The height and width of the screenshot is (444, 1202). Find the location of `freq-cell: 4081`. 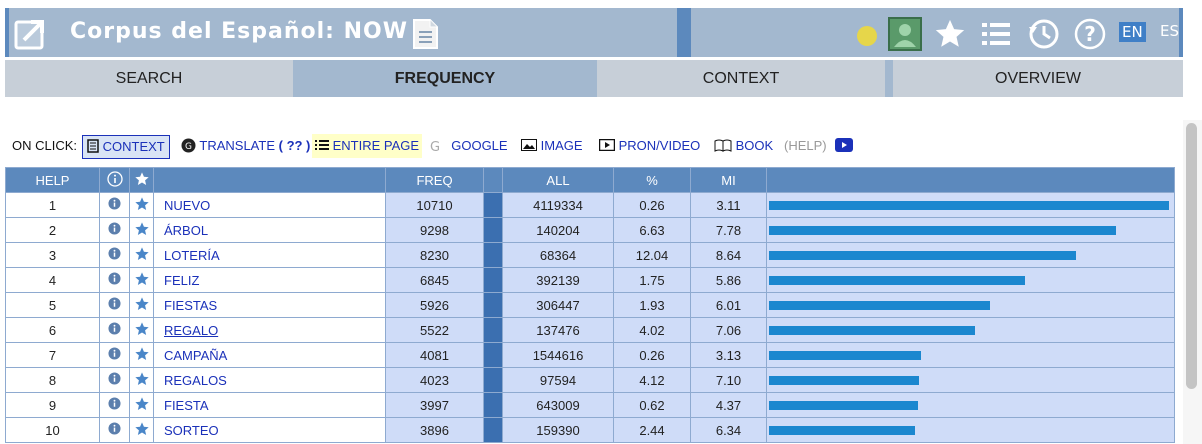

freq-cell: 4081 is located at coordinates (434, 355).